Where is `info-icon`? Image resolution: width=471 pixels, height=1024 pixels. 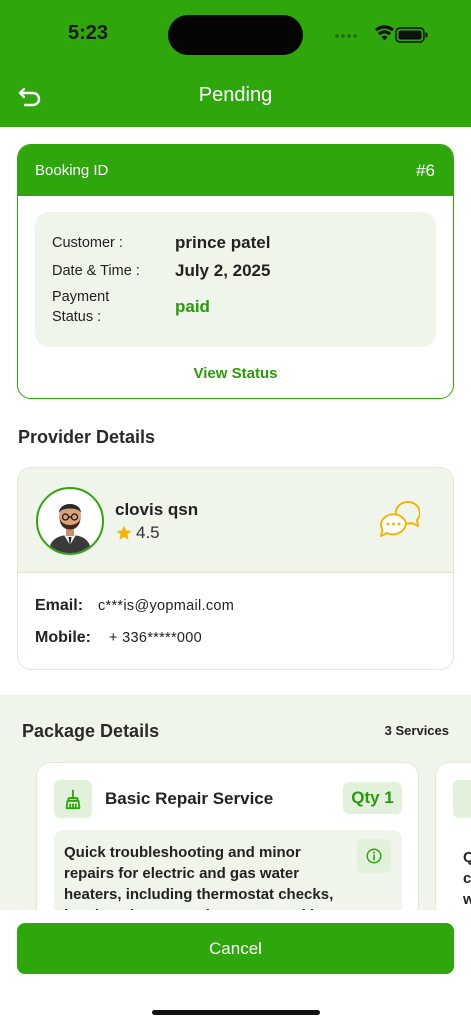 info-icon is located at coordinates (374, 856).